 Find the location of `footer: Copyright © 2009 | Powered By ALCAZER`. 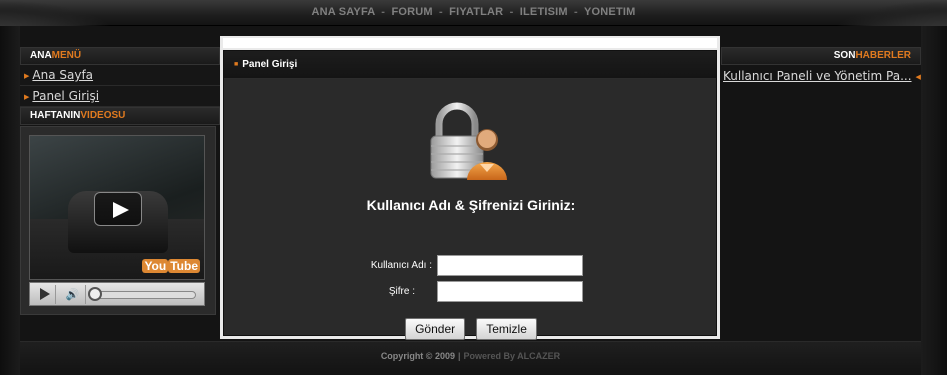

footer: Copyright © 2009 | Powered By ALCAZER is located at coordinates (470, 358).